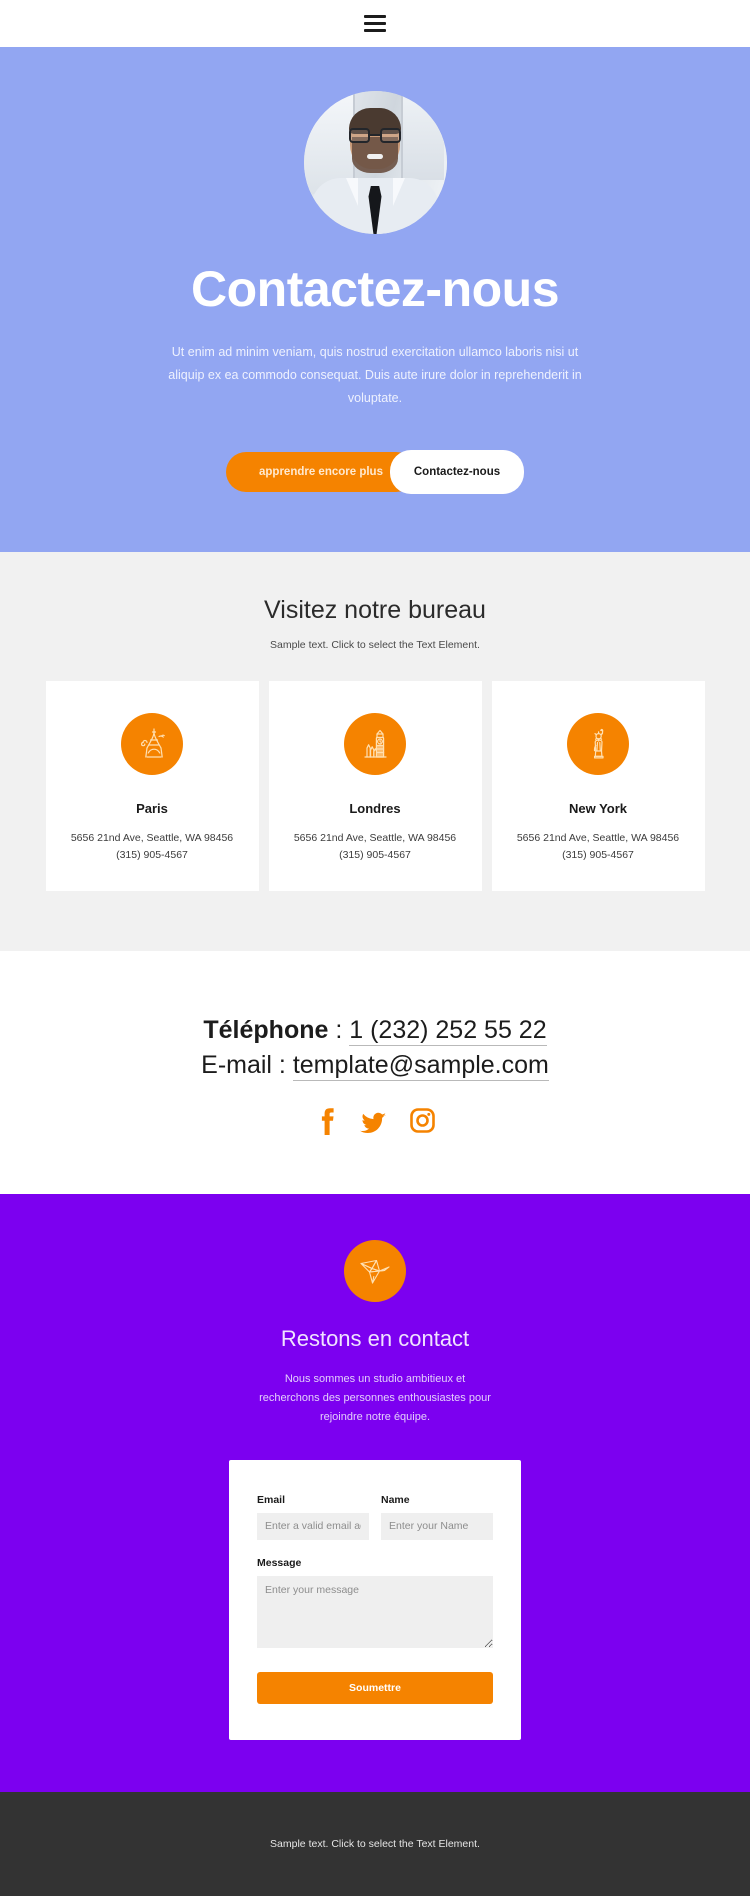 The height and width of the screenshot is (1896, 750). Describe the element at coordinates (271, 1499) in the screenshot. I see `email-field-label: Email` at that location.